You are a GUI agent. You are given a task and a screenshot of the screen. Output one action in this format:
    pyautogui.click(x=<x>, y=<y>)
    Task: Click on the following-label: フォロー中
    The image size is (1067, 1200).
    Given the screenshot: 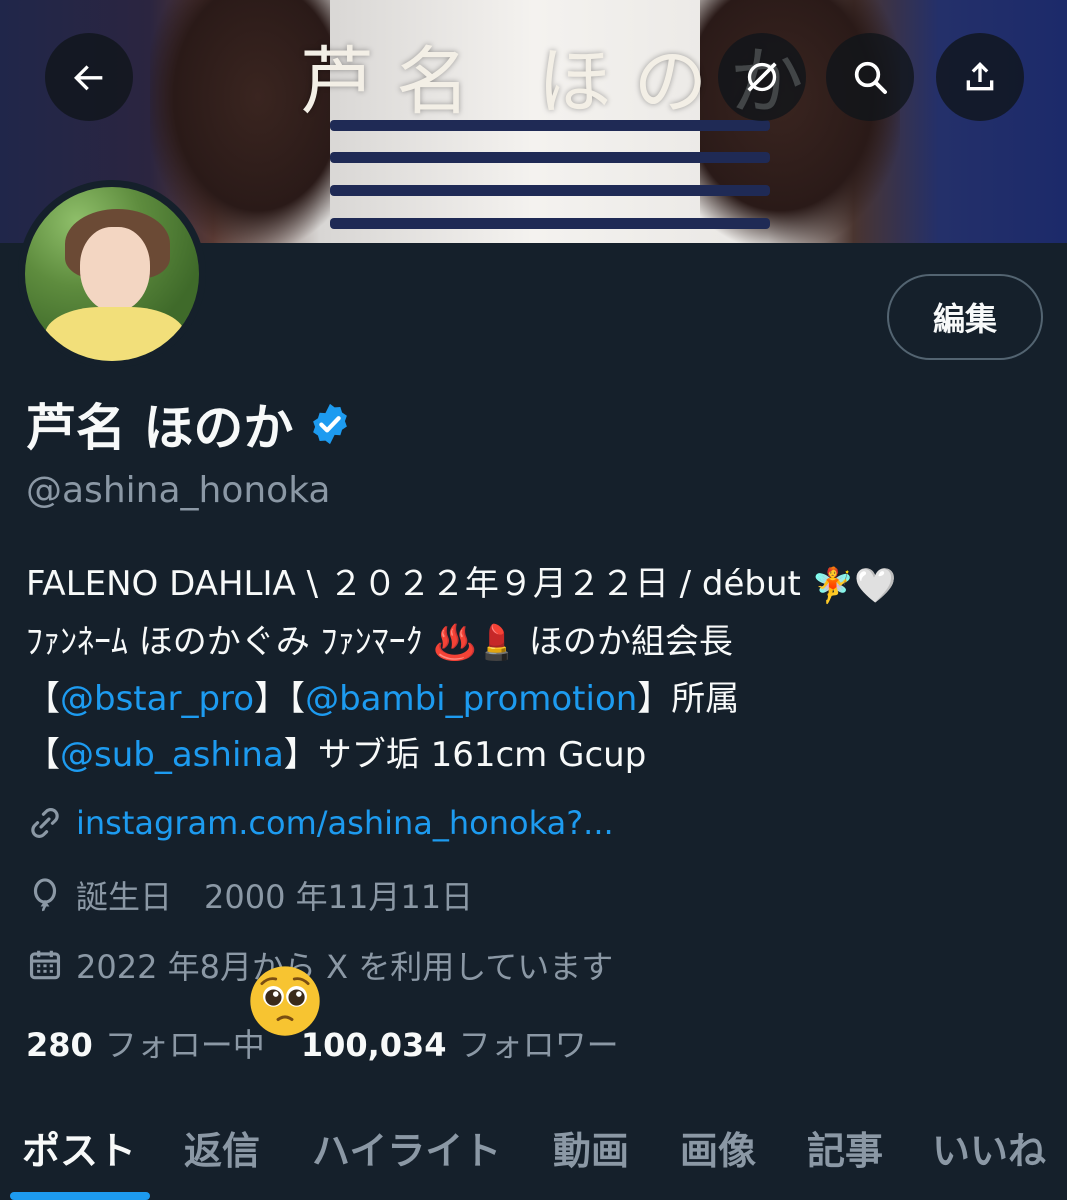 What is the action you would take?
    pyautogui.click(x=184, y=1045)
    